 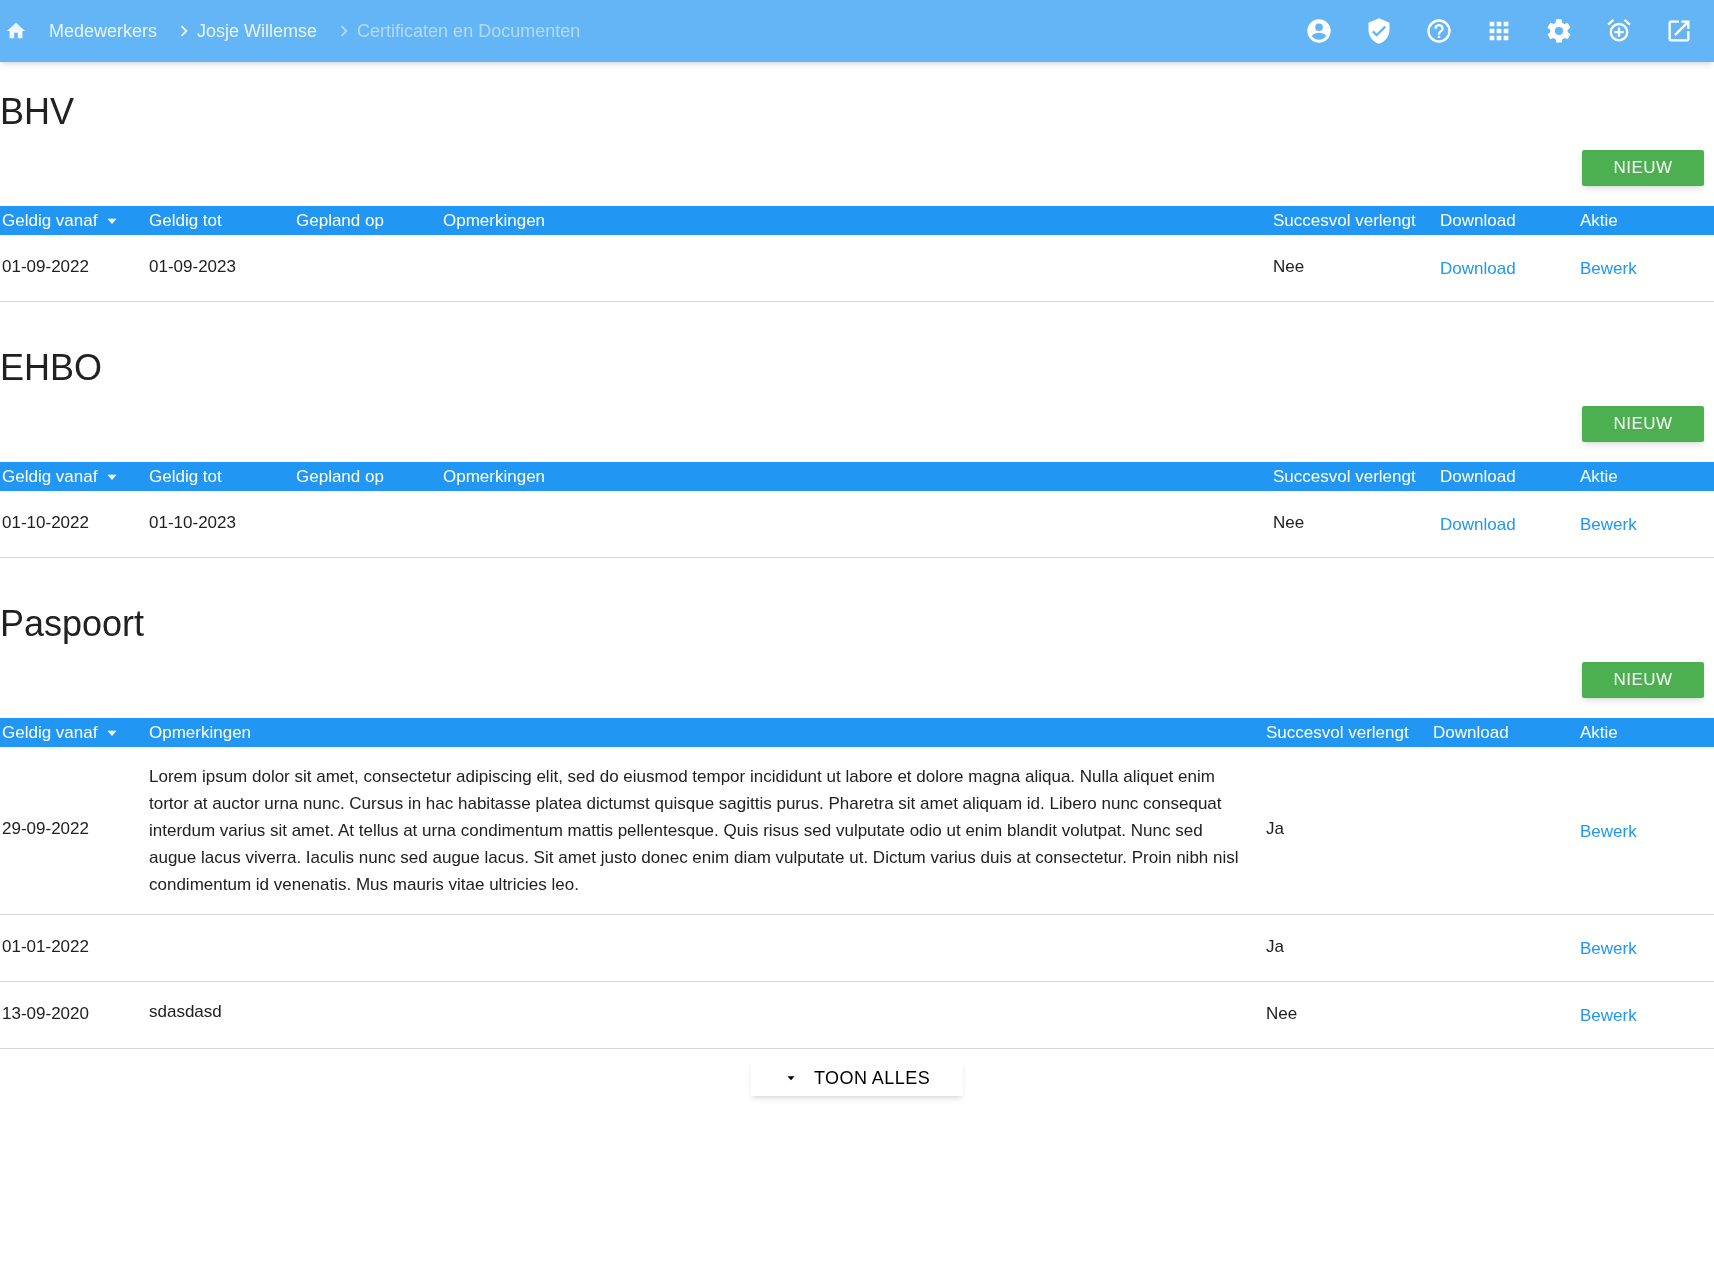 What do you see at coordinates (45, 946) in the screenshot?
I see `table-cell-text: 01-01-2022` at bounding box center [45, 946].